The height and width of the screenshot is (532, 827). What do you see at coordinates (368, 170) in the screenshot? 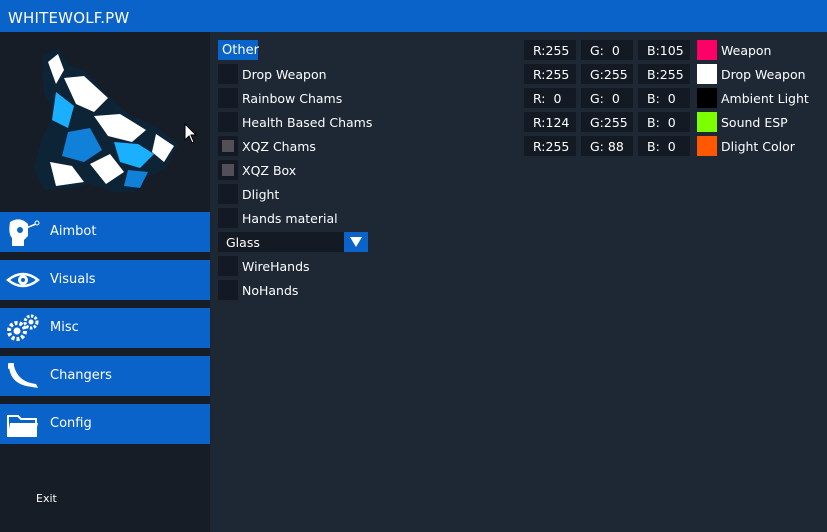
I see `option-xqz-box: XQZ Box` at bounding box center [368, 170].